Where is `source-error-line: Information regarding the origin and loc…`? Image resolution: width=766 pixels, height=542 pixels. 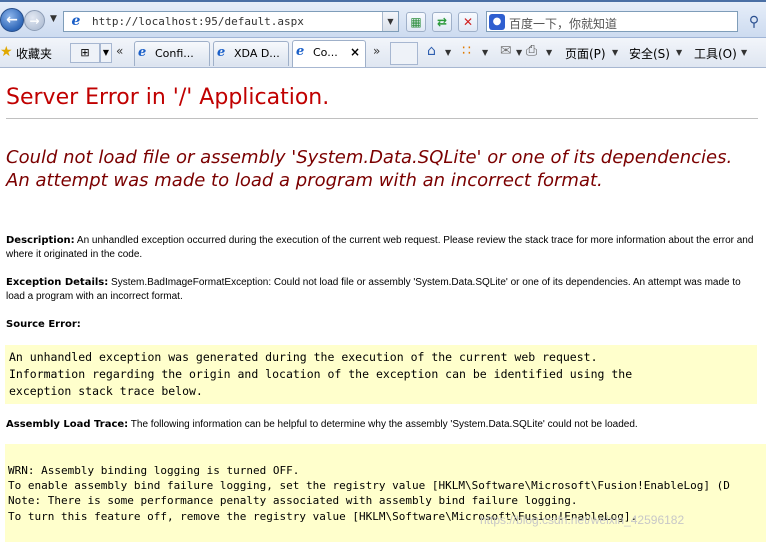
source-error-line: Information regarding the origin and loc… is located at coordinates (321, 374).